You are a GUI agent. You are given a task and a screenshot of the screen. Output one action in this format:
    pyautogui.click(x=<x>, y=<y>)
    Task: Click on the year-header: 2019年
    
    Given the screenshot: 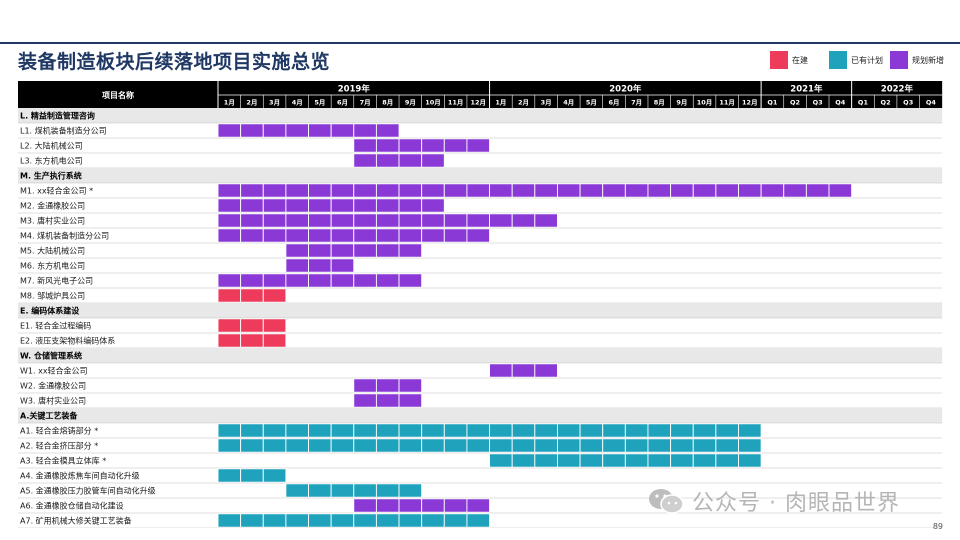 What is the action you would take?
    pyautogui.click(x=354, y=89)
    